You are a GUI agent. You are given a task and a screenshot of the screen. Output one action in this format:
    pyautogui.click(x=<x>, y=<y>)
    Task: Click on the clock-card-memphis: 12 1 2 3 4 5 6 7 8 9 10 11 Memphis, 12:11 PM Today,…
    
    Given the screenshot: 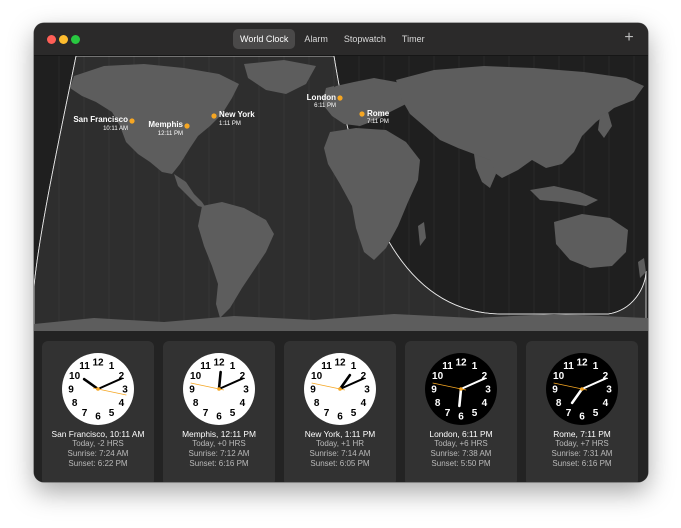 What is the action you would take?
    pyautogui.click(x=219, y=411)
    